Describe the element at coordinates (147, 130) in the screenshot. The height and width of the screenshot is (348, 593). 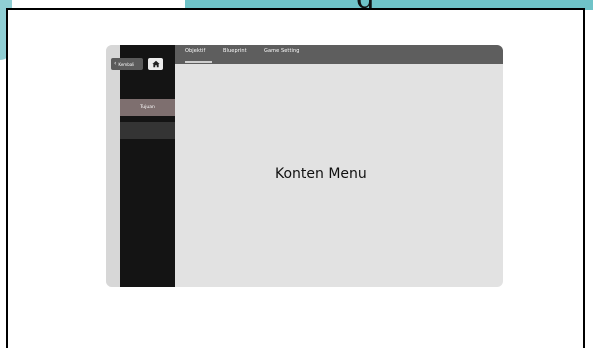
I see `sidebar-item-empty` at that location.